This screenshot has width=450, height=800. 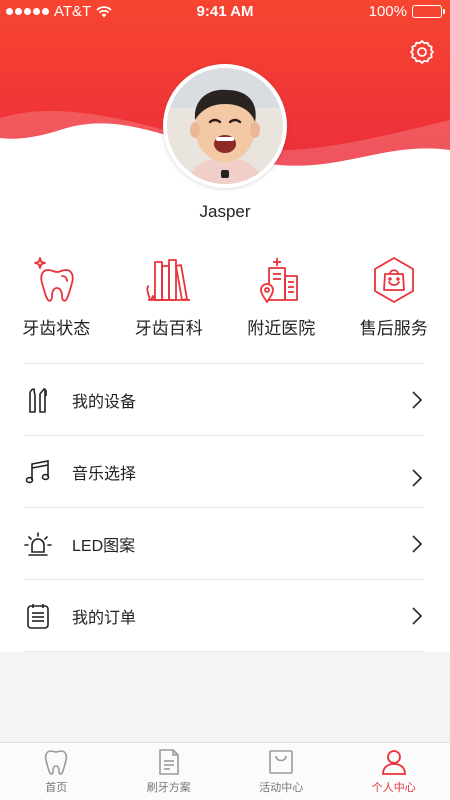 I want to click on quick-action-tooth-encyclopedia: 牙齿百科, so click(x=169, y=297).